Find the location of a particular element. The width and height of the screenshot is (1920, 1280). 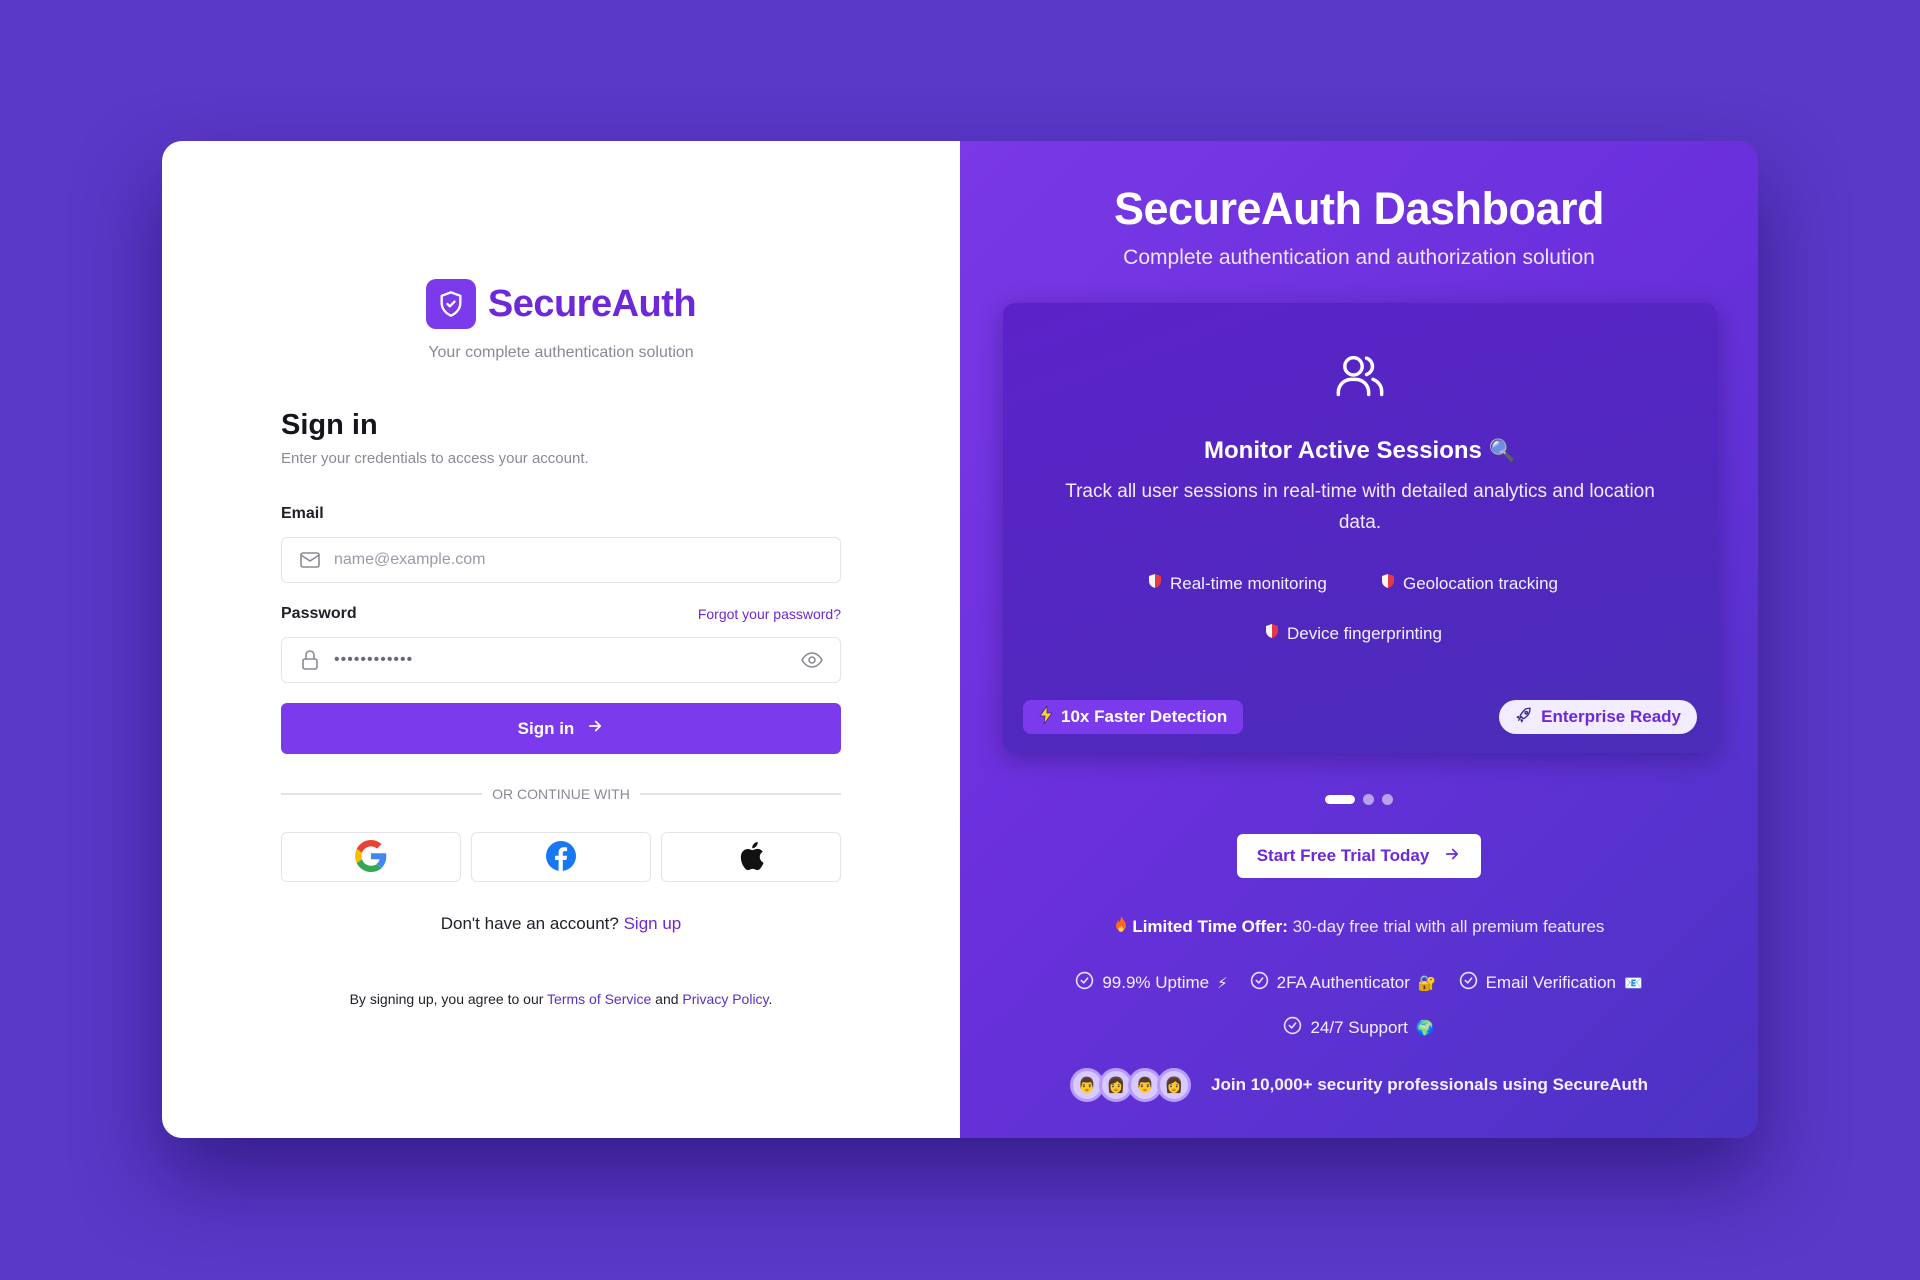

start-trial-button: Start Free Trial Today is located at coordinates (1359, 856).